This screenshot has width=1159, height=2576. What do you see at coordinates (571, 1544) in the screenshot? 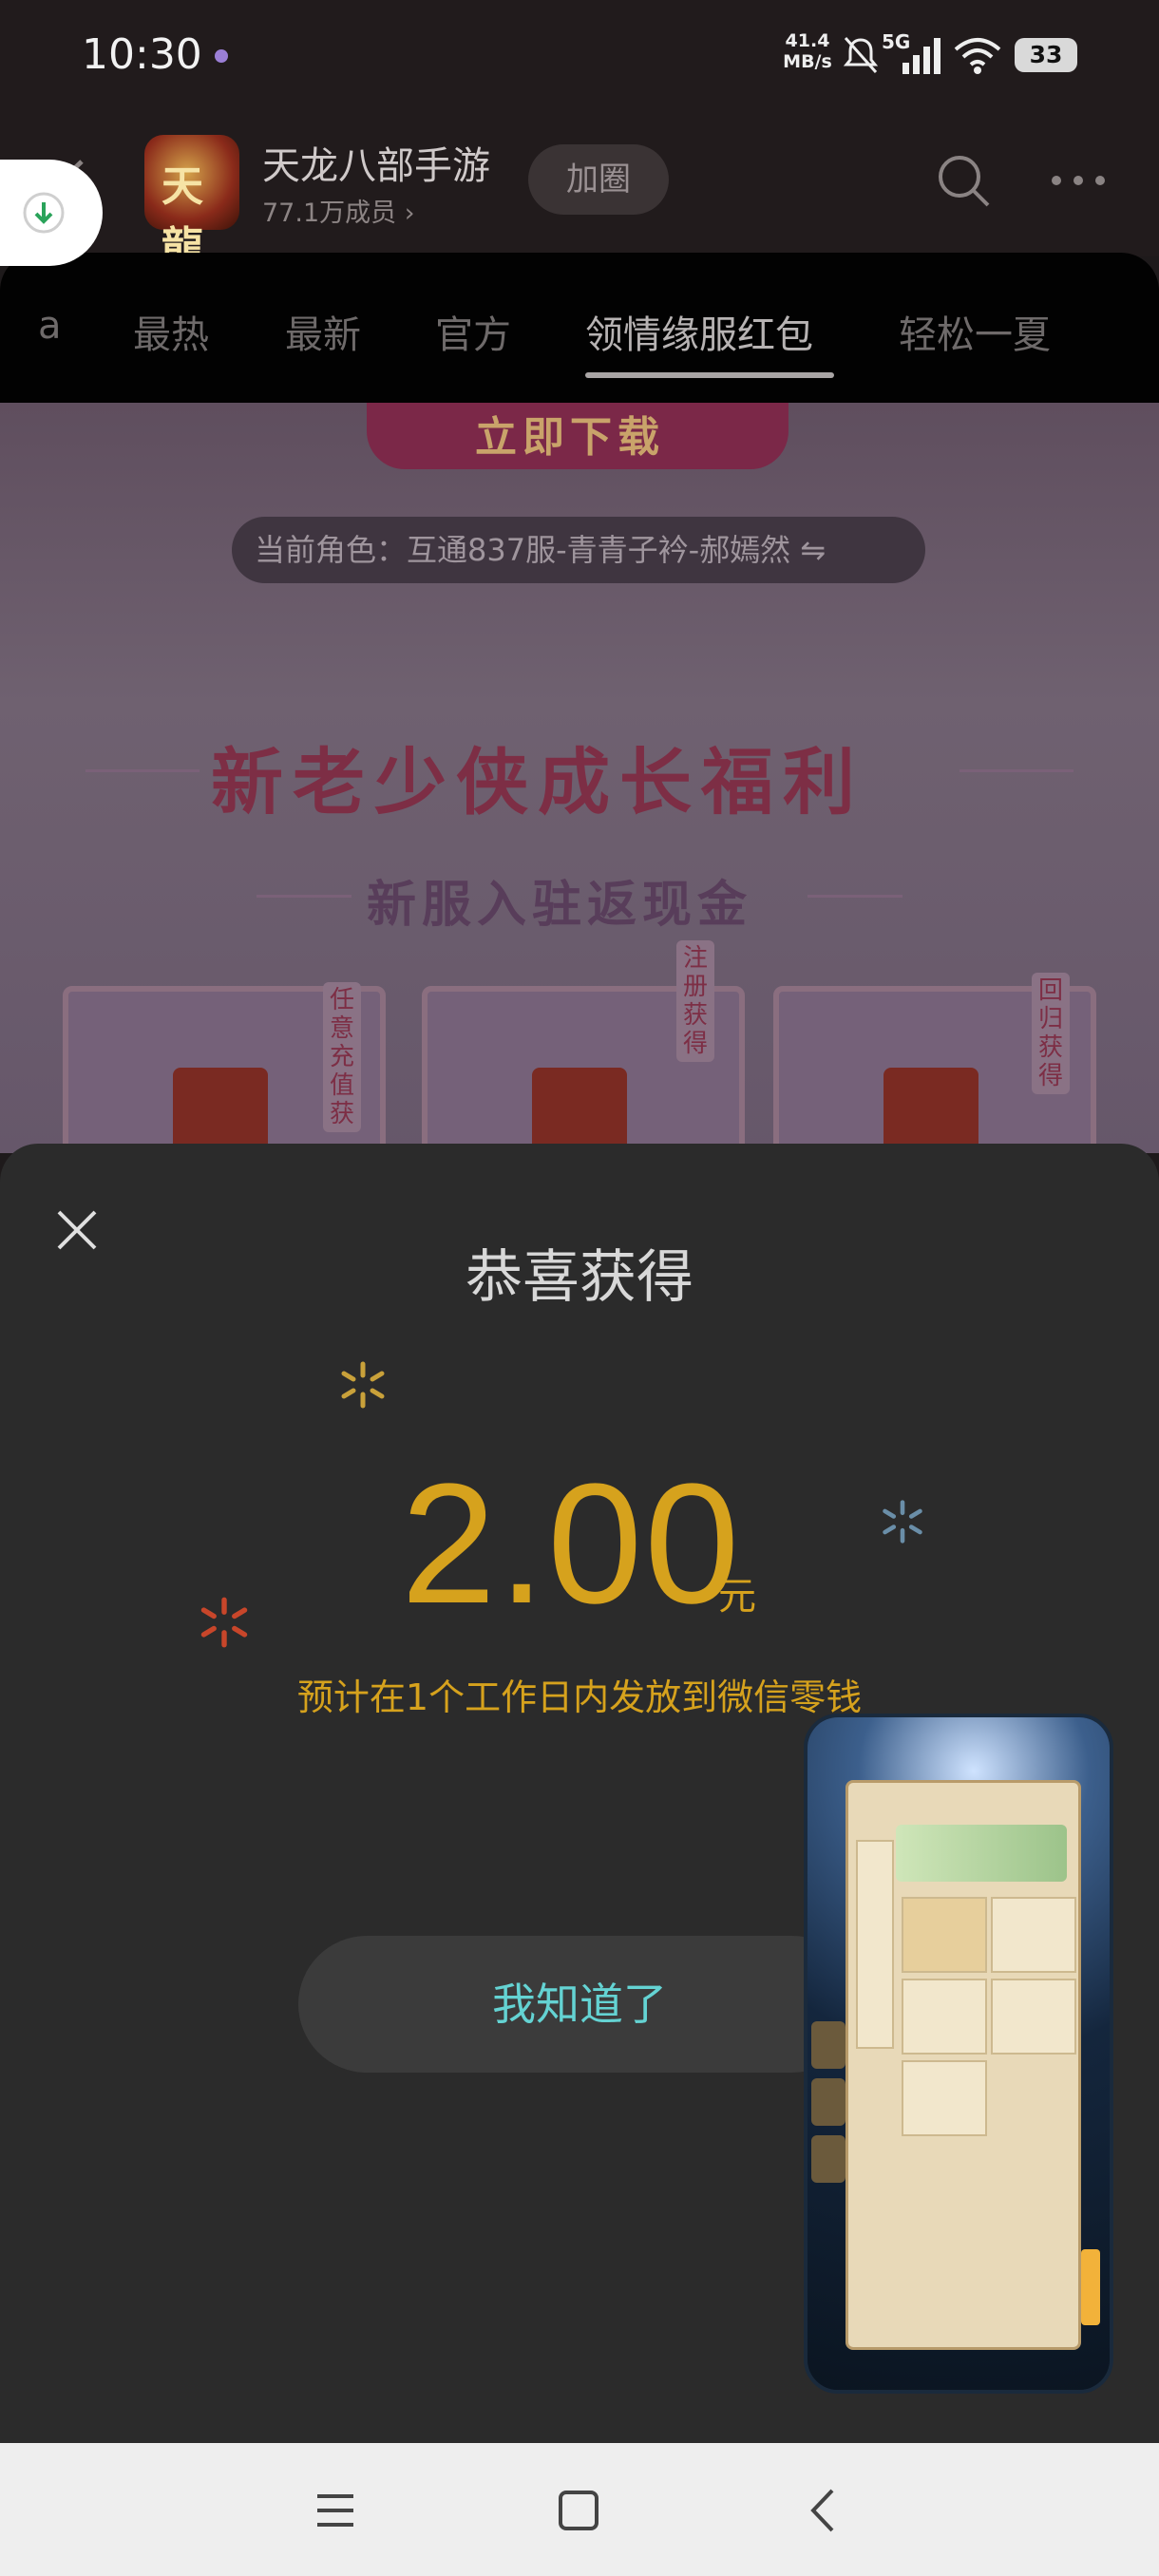
I see `reward-amount: 2.00` at bounding box center [571, 1544].